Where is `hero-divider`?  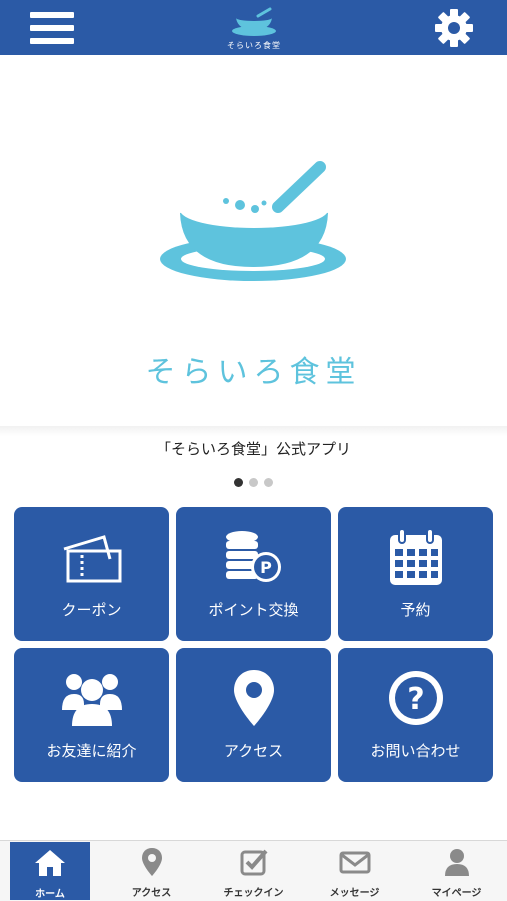 hero-divider is located at coordinates (253, 431).